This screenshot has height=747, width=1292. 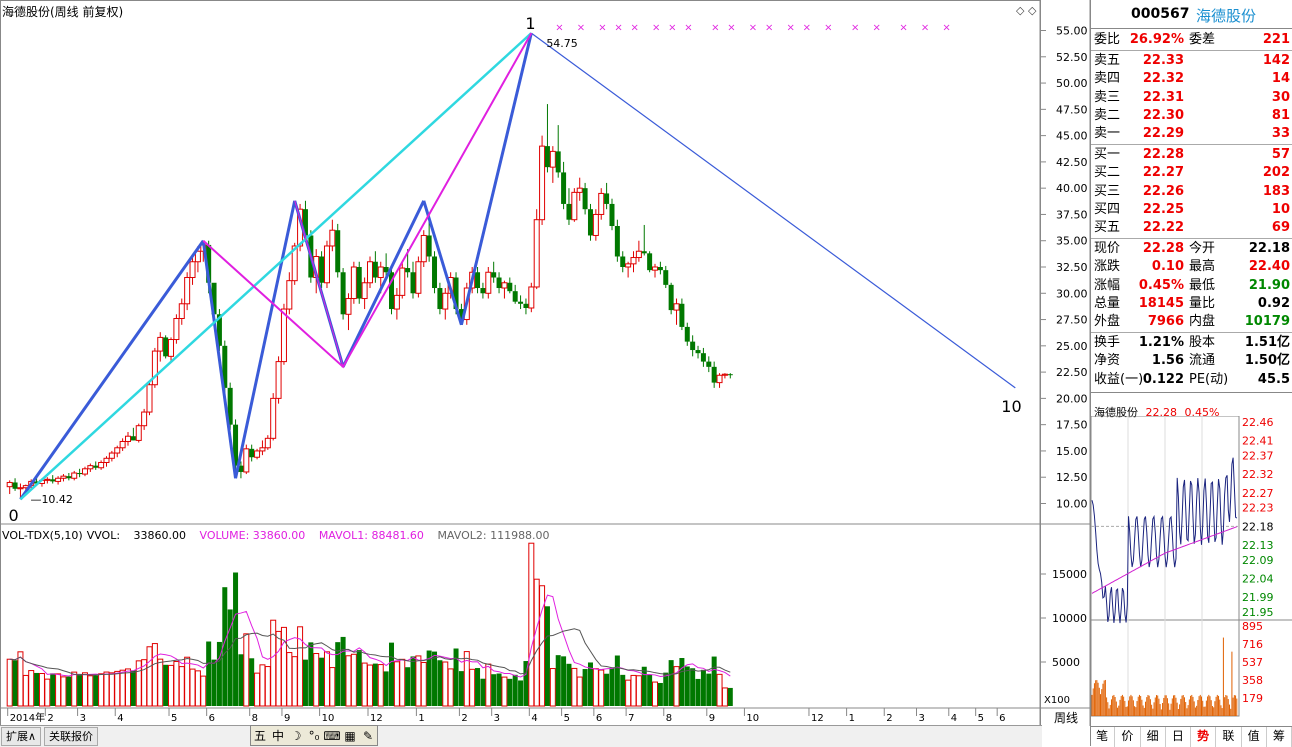 What do you see at coordinates (1002, 718) in the screenshot?
I see `x-tick-label: 6` at bounding box center [1002, 718].